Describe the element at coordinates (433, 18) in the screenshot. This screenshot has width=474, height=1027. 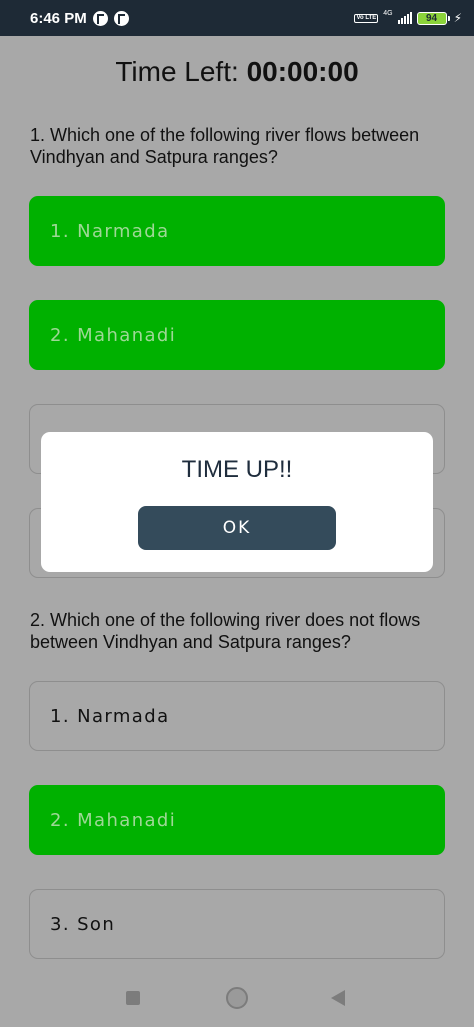
I see `battery-icon: 94` at that location.